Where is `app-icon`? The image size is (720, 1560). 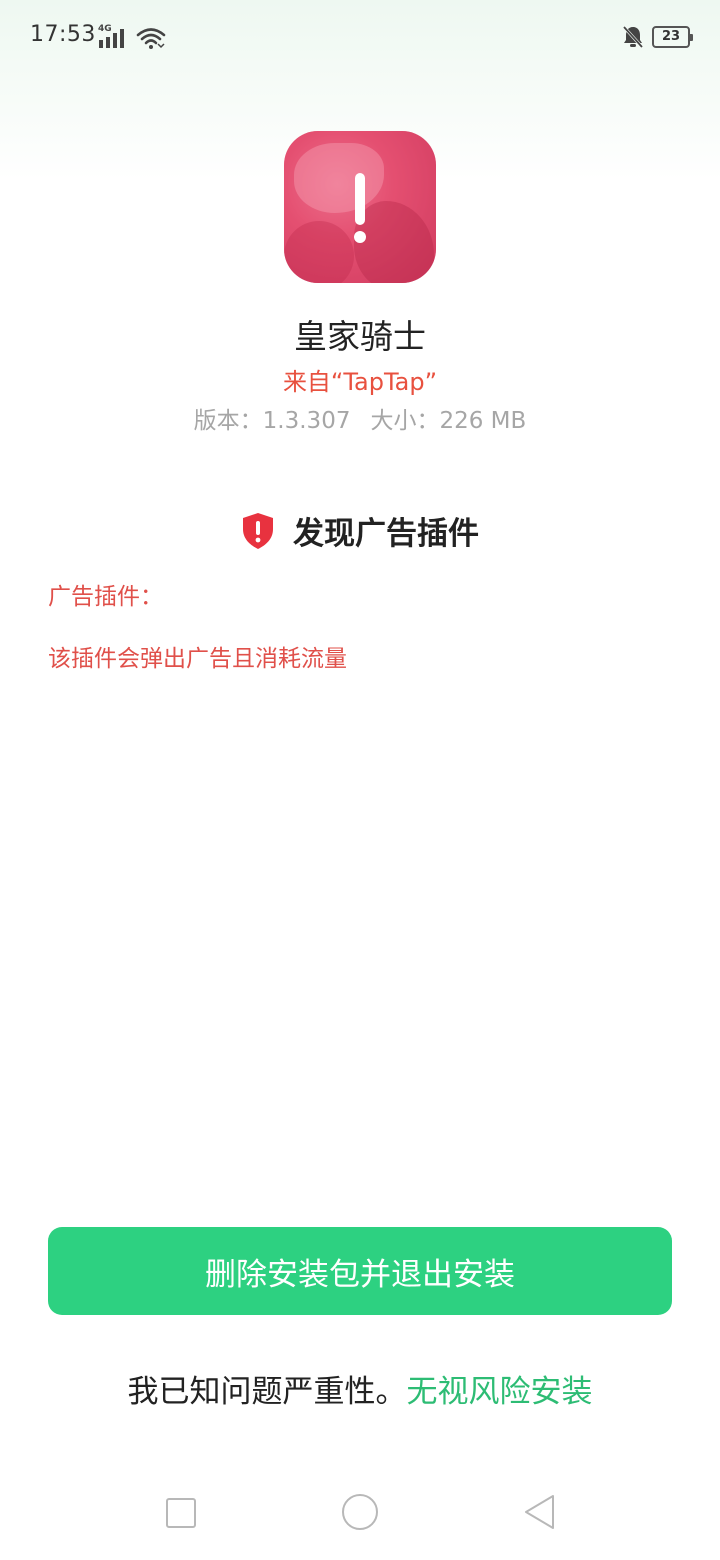
app-icon is located at coordinates (360, 207).